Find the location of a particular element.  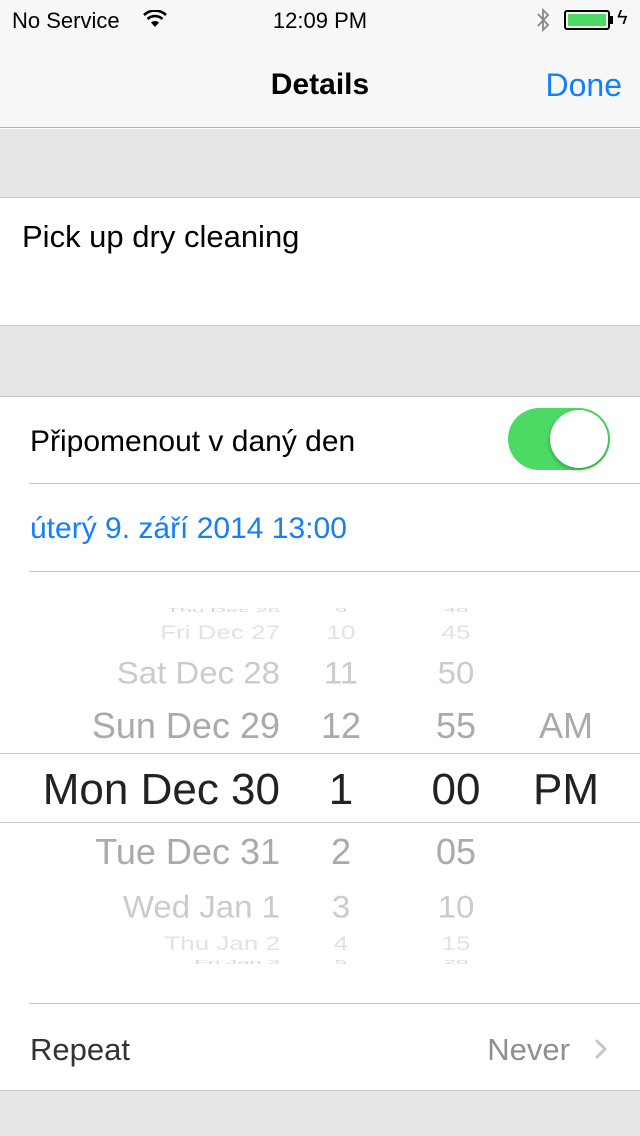

remind-label: Připomenout v daný den is located at coordinates (193, 441).